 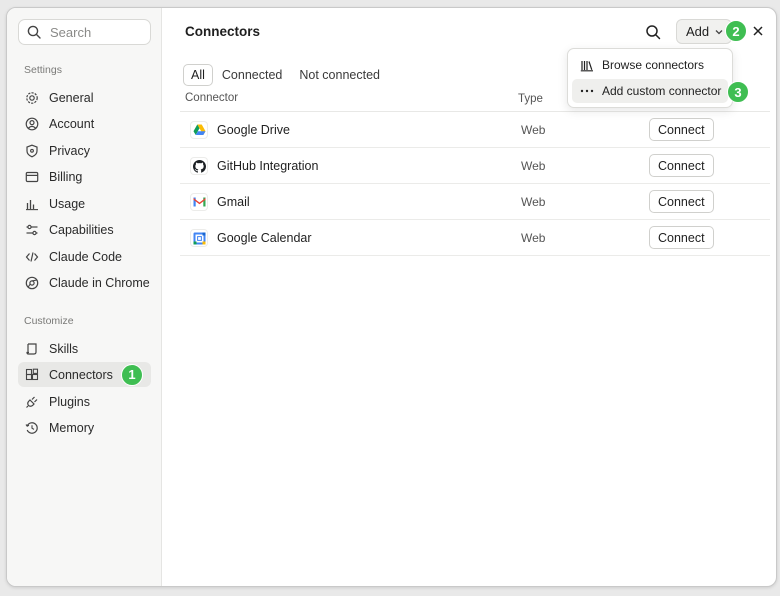 I want to click on close-button, so click(x=758, y=31).